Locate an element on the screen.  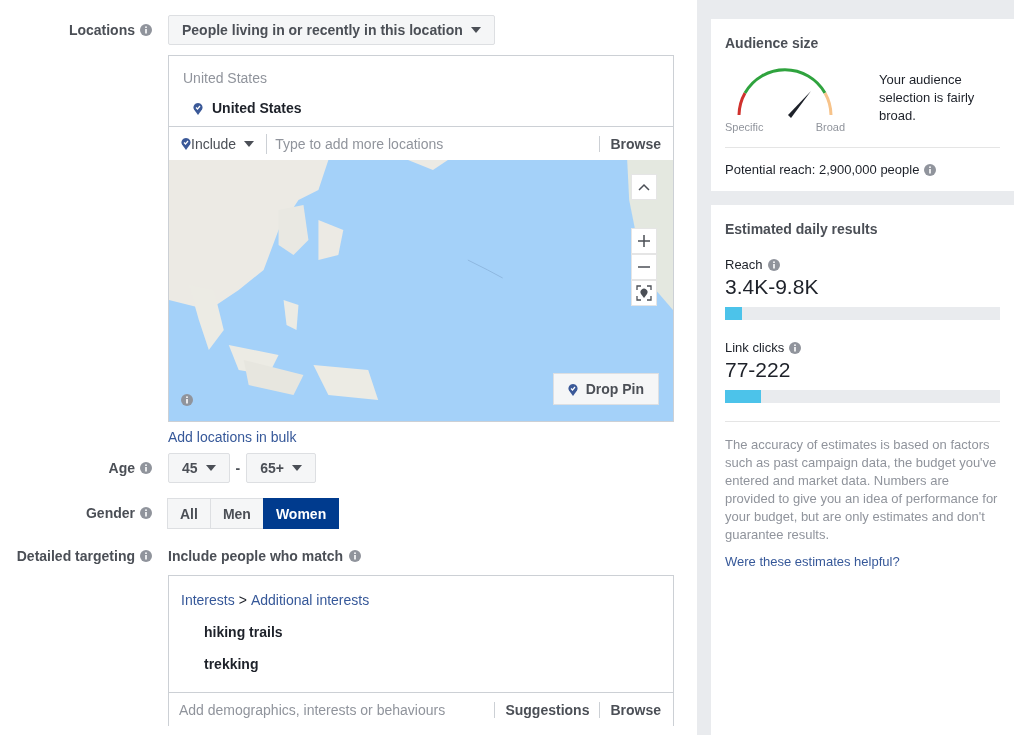
gauge-min-label: Specific is located at coordinates (744, 127).